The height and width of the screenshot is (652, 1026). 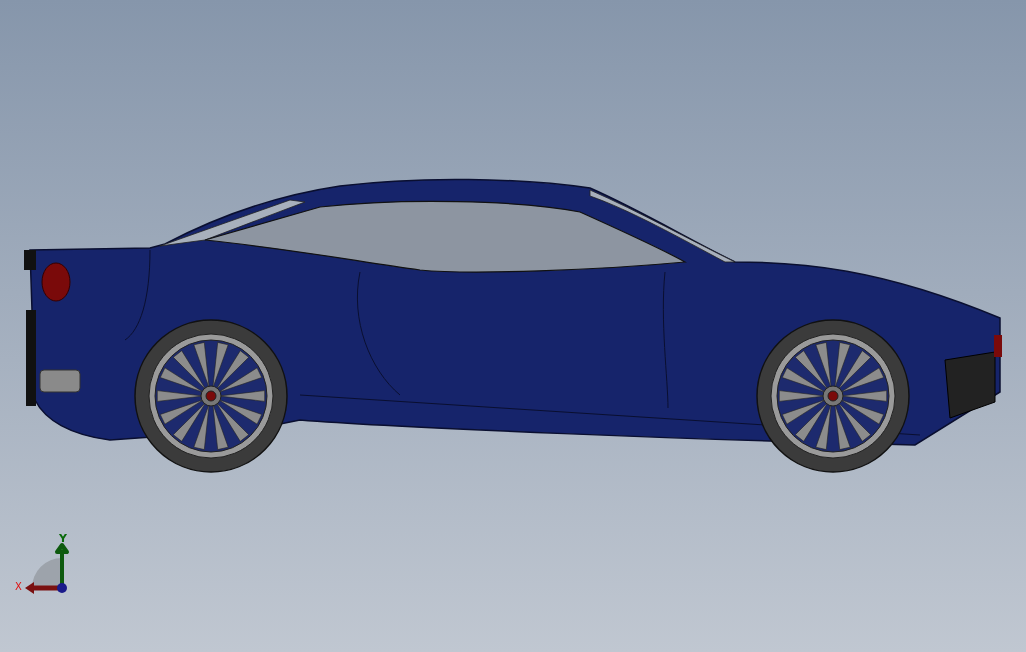 What do you see at coordinates (63, 538) in the screenshot?
I see `y-axis-label: Y` at bounding box center [63, 538].